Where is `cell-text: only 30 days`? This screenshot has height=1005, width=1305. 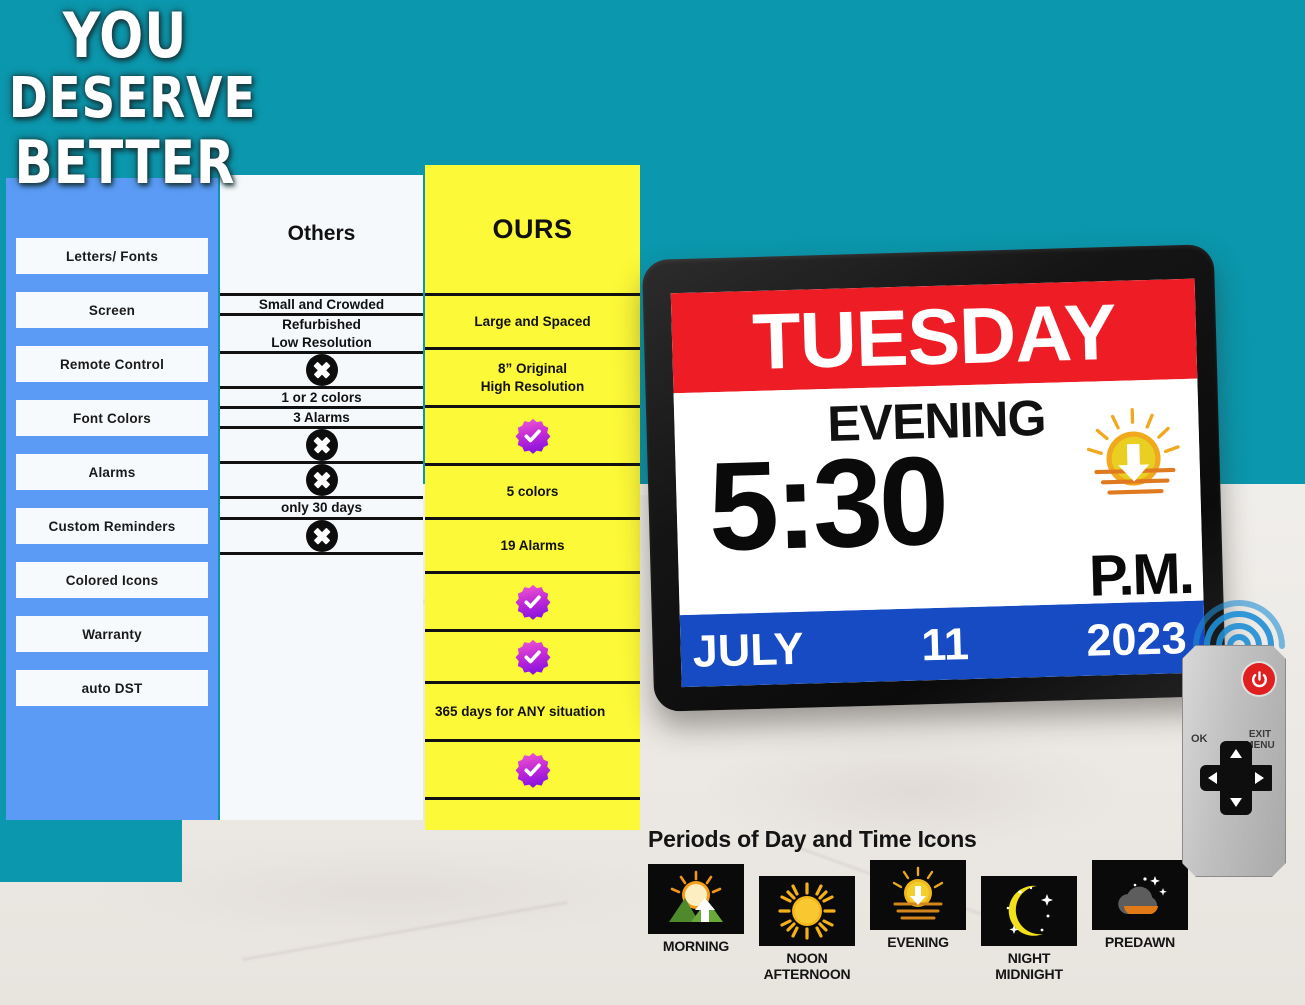 cell-text: only 30 days is located at coordinates (321, 508).